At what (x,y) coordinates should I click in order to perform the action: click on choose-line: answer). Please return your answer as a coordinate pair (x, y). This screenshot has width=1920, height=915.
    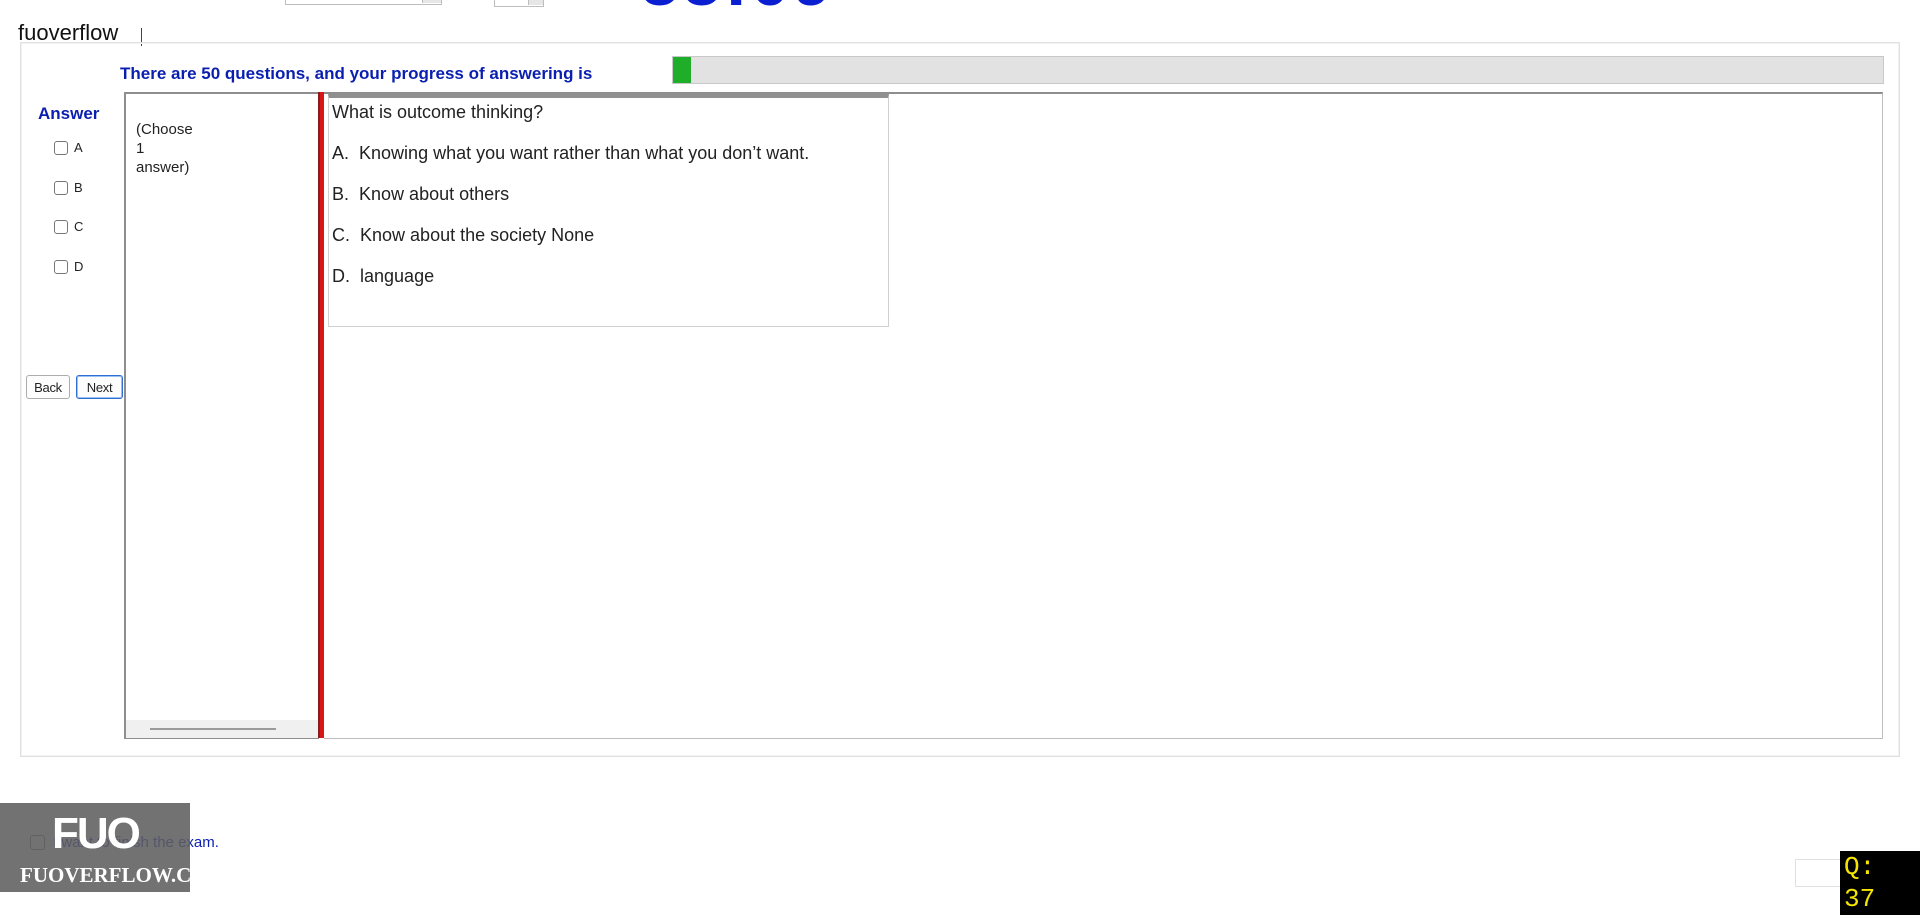
    Looking at the image, I should click on (163, 167).